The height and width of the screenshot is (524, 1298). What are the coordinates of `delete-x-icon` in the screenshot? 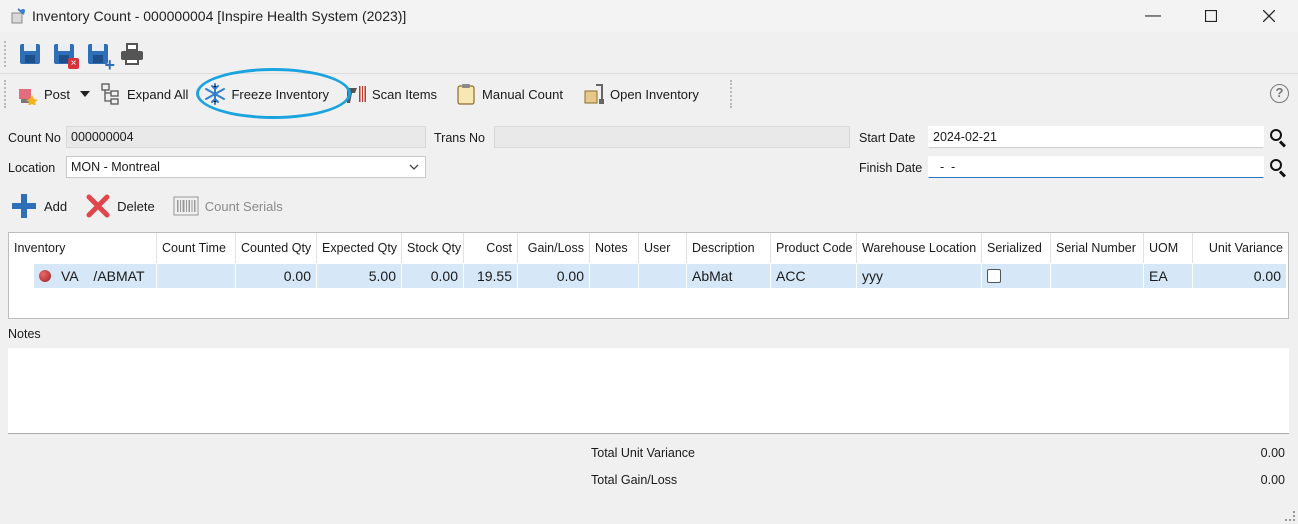 It's located at (98, 206).